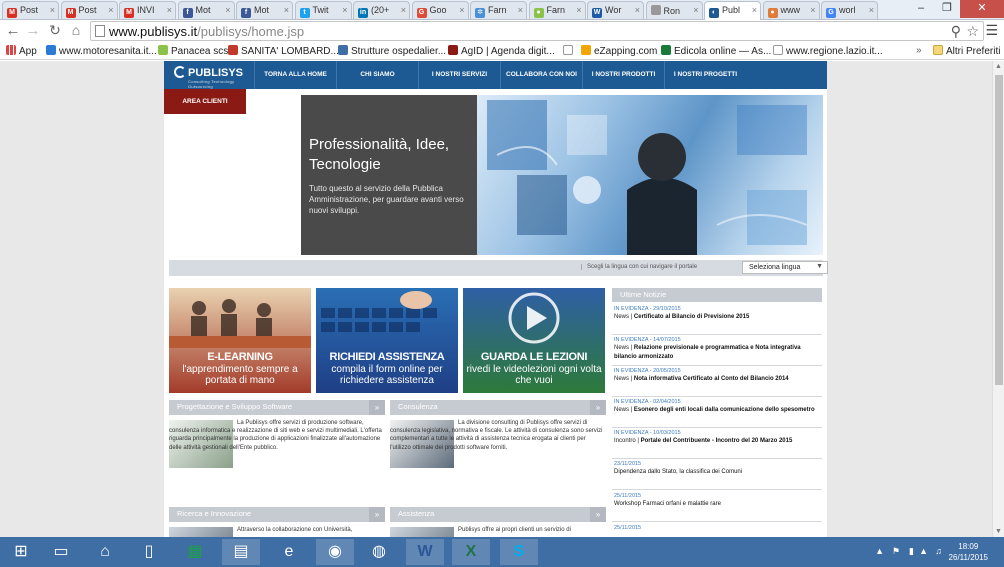  Describe the element at coordinates (289, 552) in the screenshot. I see `ie-icon: e` at that location.